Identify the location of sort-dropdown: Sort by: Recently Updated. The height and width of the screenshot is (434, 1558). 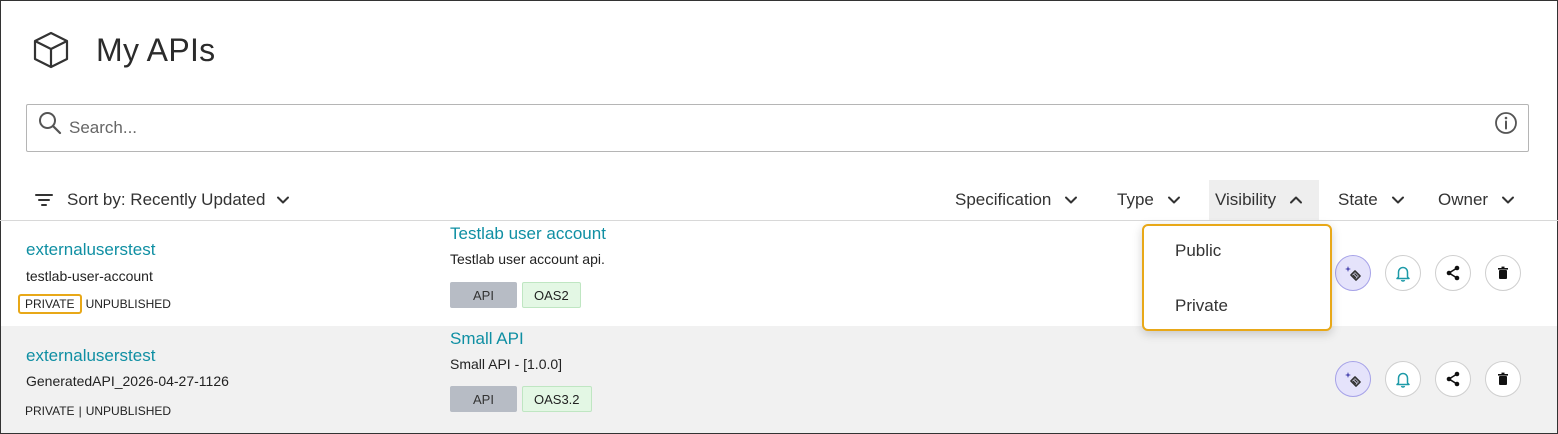
(162, 200).